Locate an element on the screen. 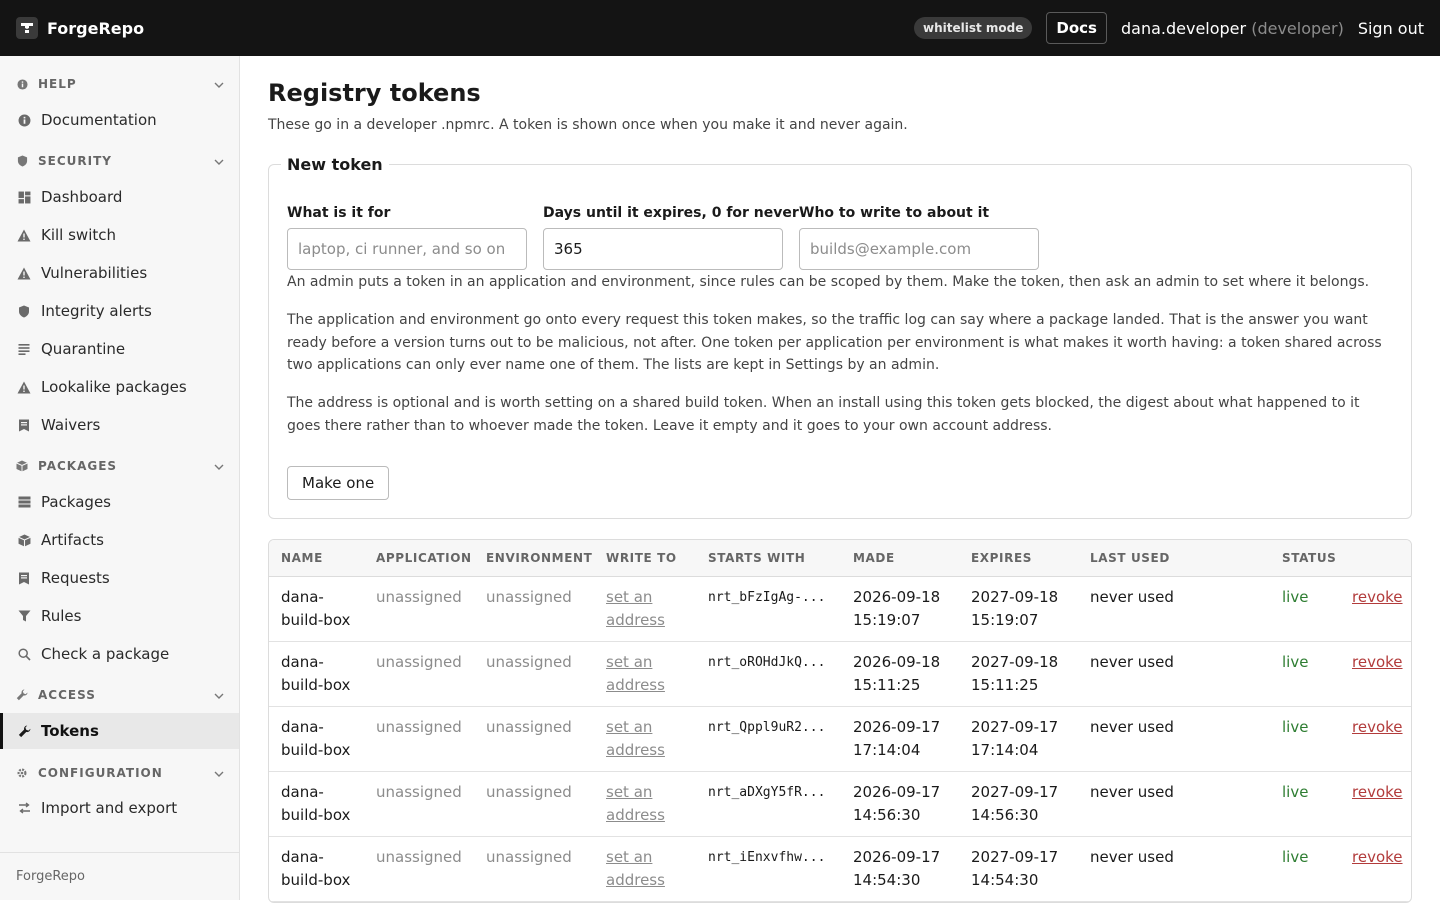  token-last-used: never used is located at coordinates (1174, 609).